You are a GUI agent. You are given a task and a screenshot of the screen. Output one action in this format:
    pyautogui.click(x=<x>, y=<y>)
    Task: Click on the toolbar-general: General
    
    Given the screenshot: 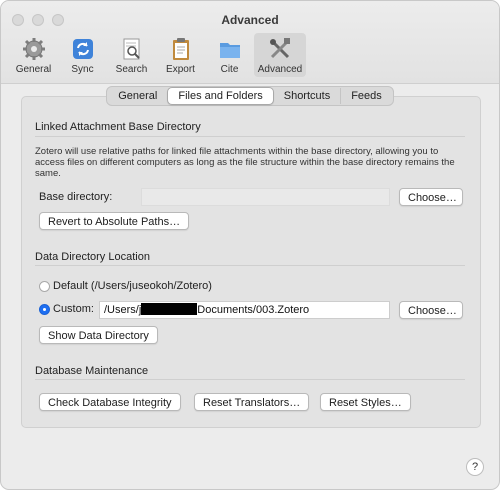 What is the action you would take?
    pyautogui.click(x=33, y=55)
    